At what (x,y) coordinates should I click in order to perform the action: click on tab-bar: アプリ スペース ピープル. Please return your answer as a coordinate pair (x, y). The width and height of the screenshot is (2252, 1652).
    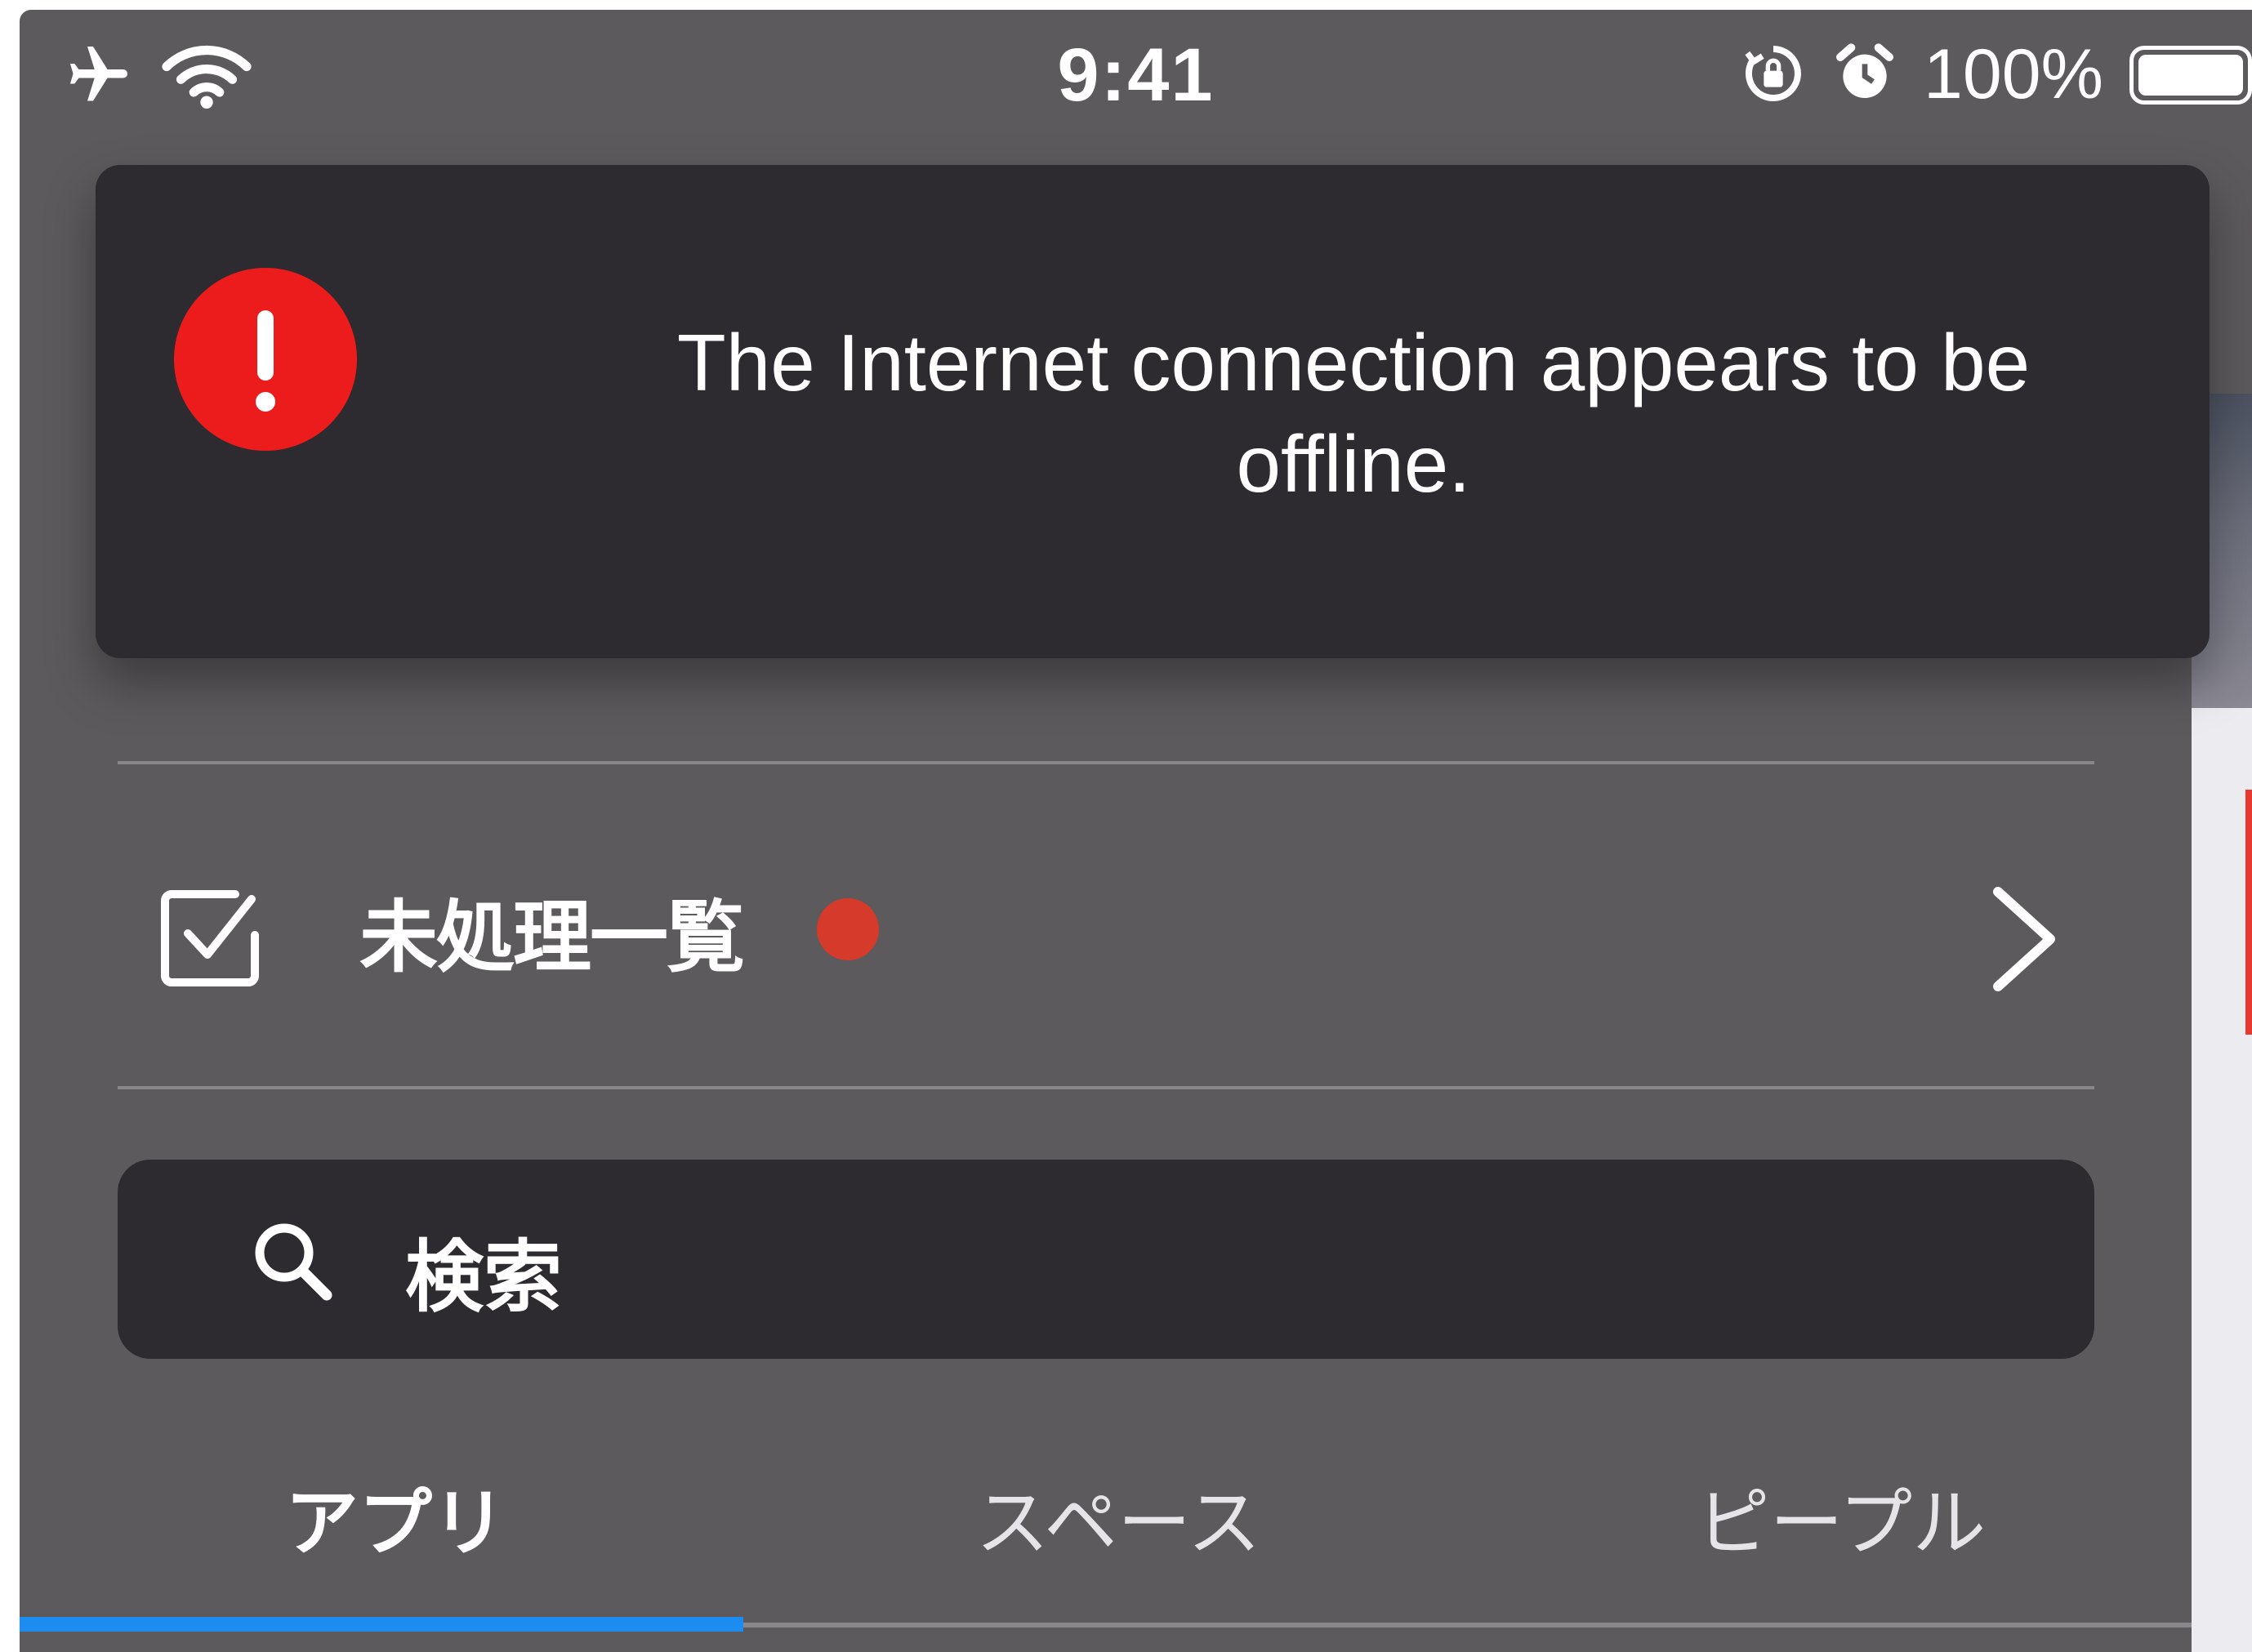
    Looking at the image, I should click on (1106, 1541).